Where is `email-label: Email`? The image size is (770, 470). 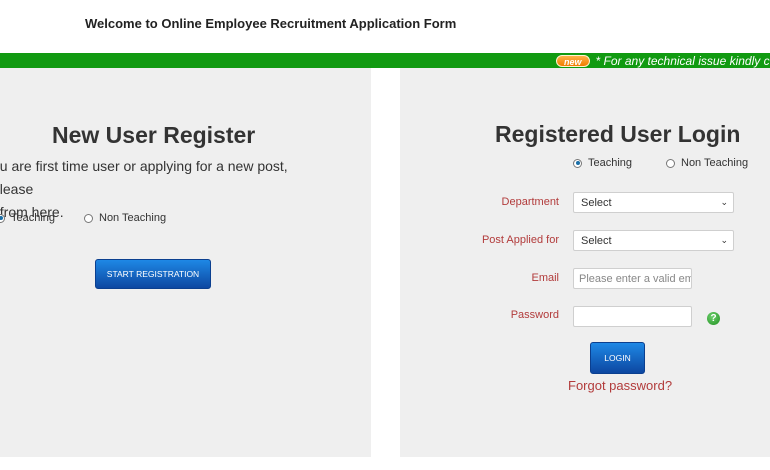
email-label: Email is located at coordinates (545, 278).